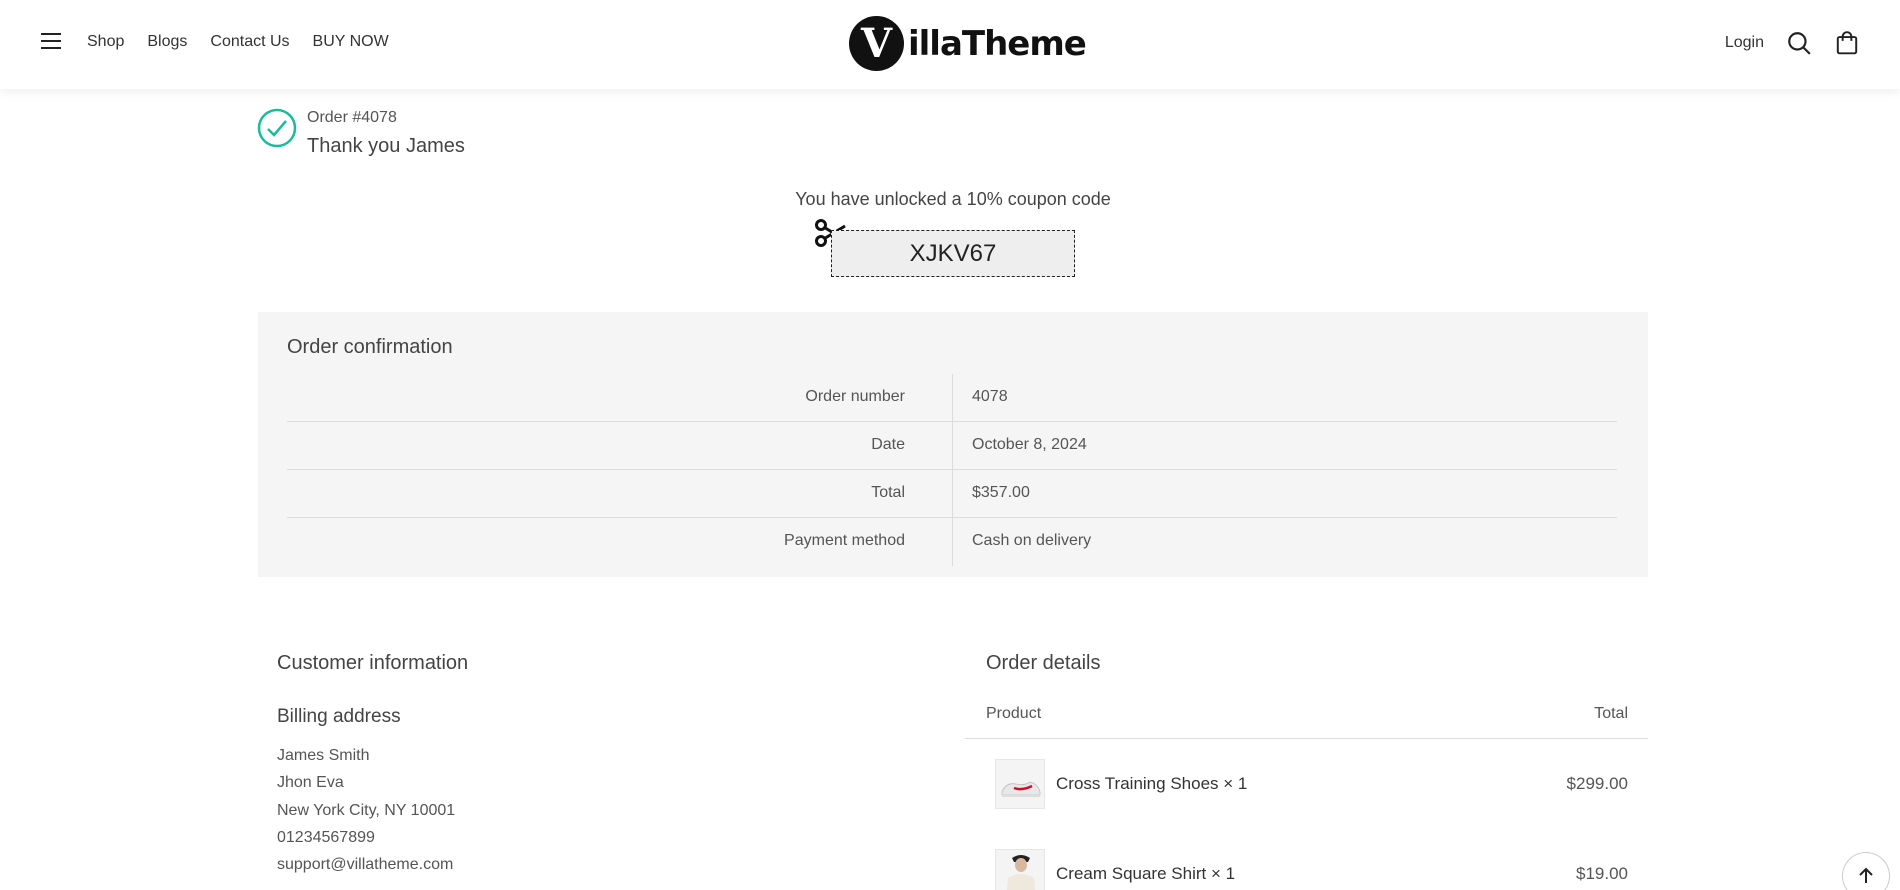 This screenshot has height=890, width=1900. Describe the element at coordinates (1602, 873) in the screenshot. I see `product-price: $19.00` at that location.